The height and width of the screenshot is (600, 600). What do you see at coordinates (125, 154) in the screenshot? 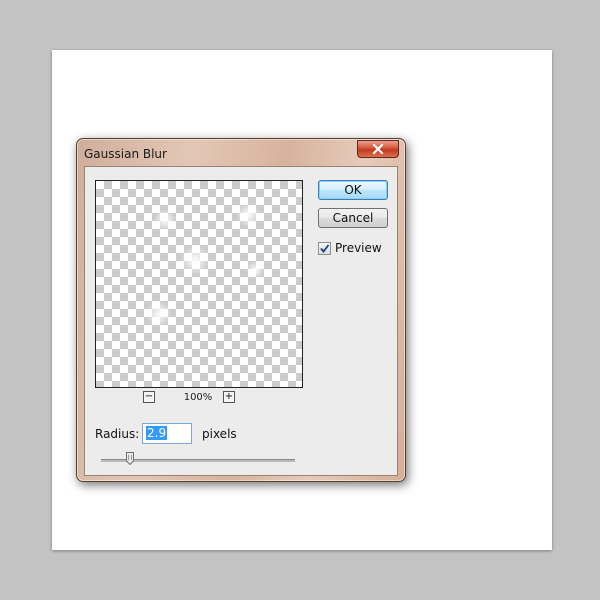
I see `dialog-title: Gaussian Blur` at bounding box center [125, 154].